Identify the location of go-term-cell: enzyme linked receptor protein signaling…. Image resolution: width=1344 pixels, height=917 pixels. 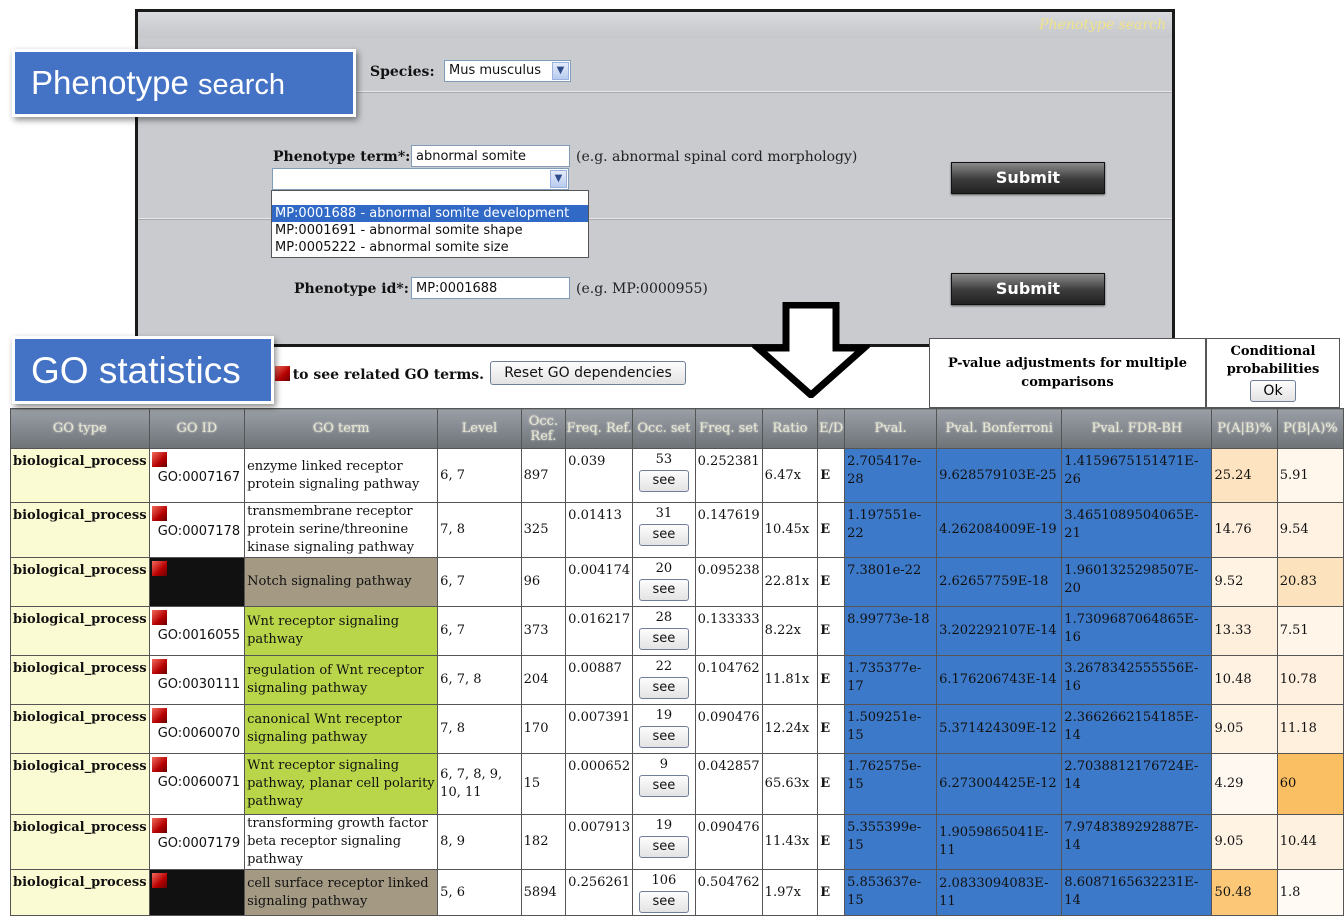
(341, 475).